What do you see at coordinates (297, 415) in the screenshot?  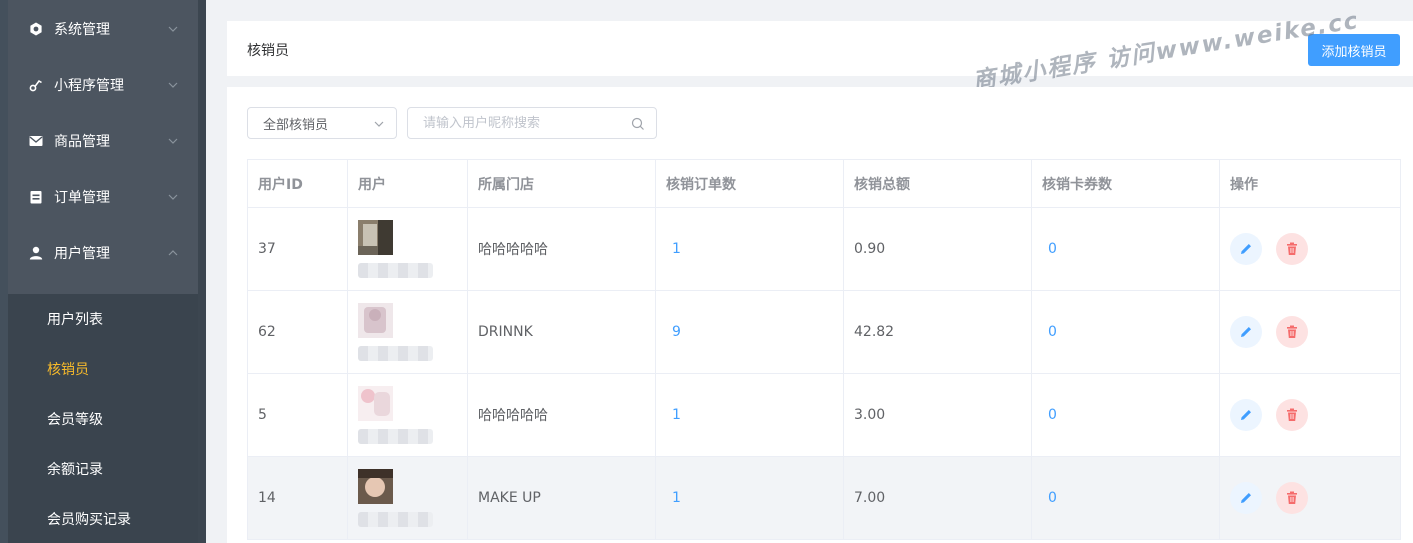 I see `cell-user-id: 5` at bounding box center [297, 415].